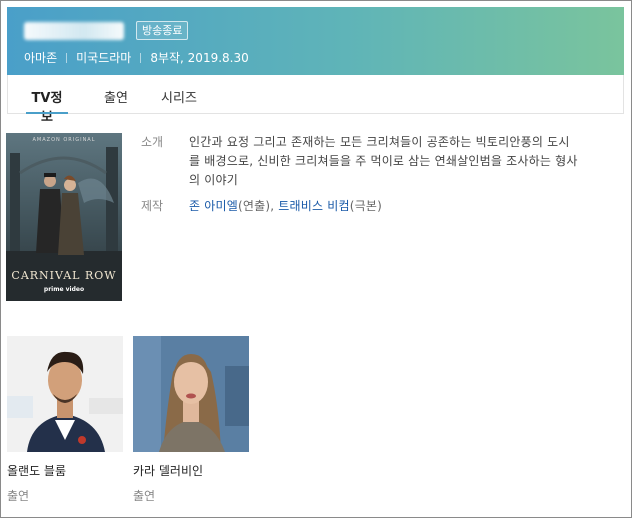 This screenshot has width=632, height=518. Describe the element at coordinates (103, 57) in the screenshot. I see `meta-genre: 미국드라마` at that location.